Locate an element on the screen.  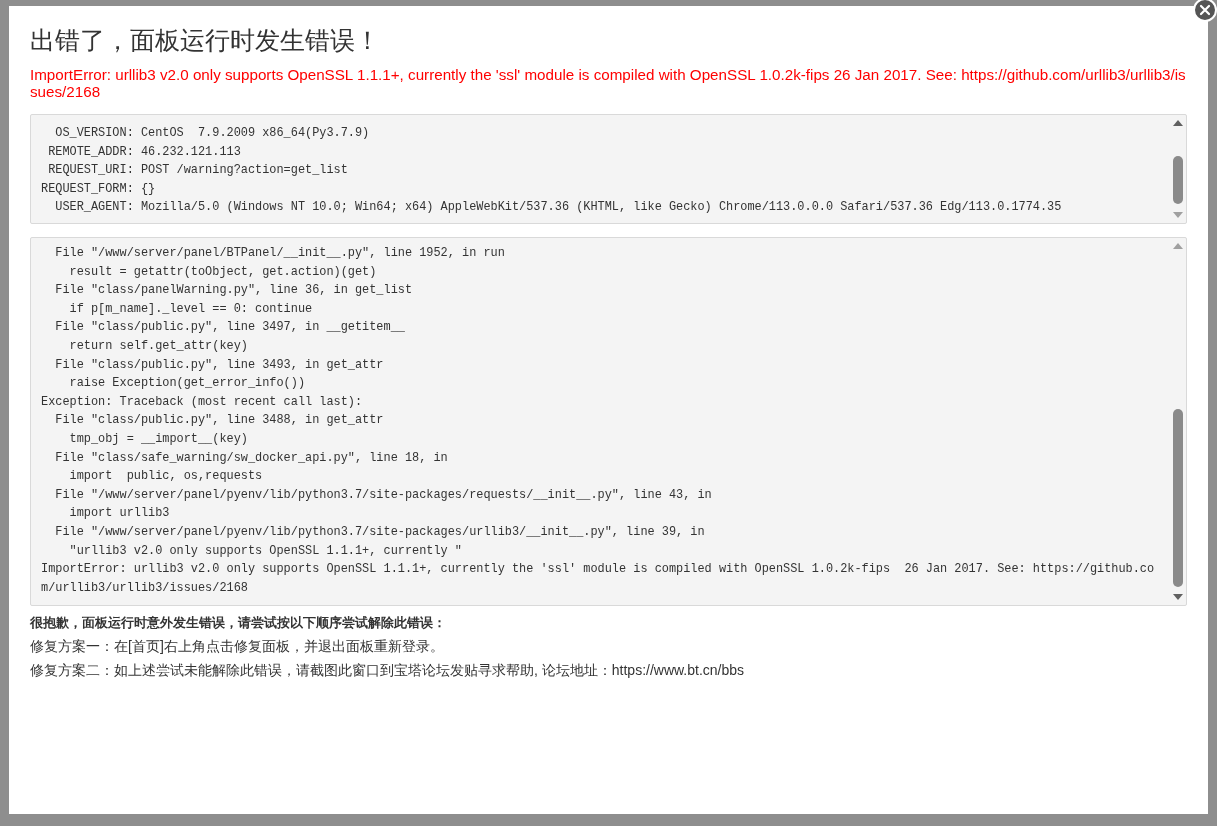
code-line: import urllib3 is located at coordinates (119, 514).